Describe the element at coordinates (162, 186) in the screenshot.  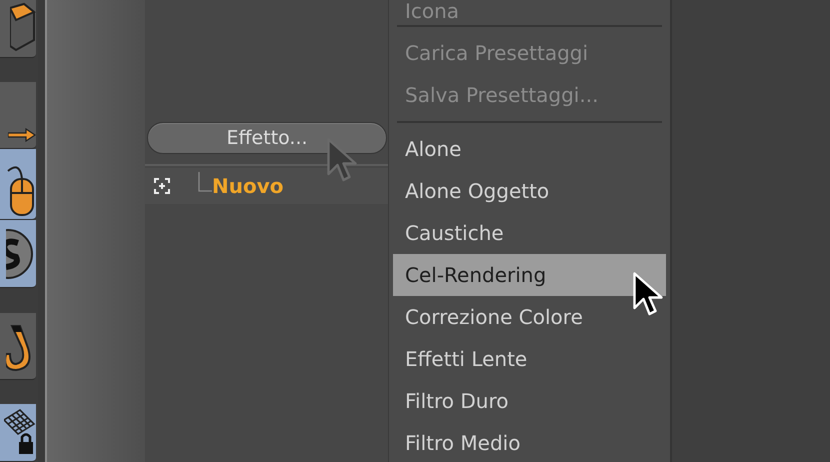
I see `add-frame-icon` at that location.